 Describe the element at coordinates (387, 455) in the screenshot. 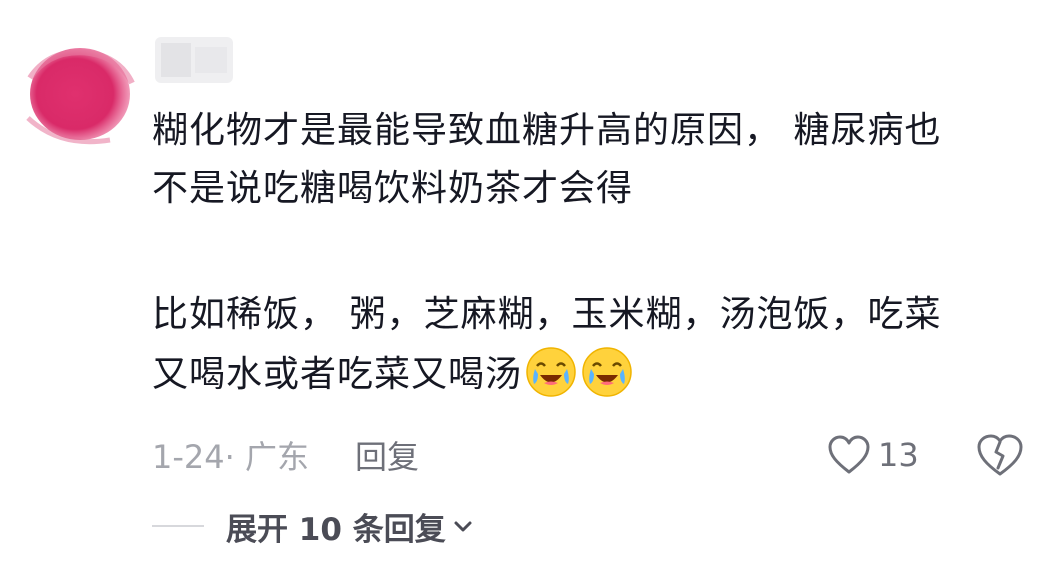

I see `reply-button: 回复` at that location.